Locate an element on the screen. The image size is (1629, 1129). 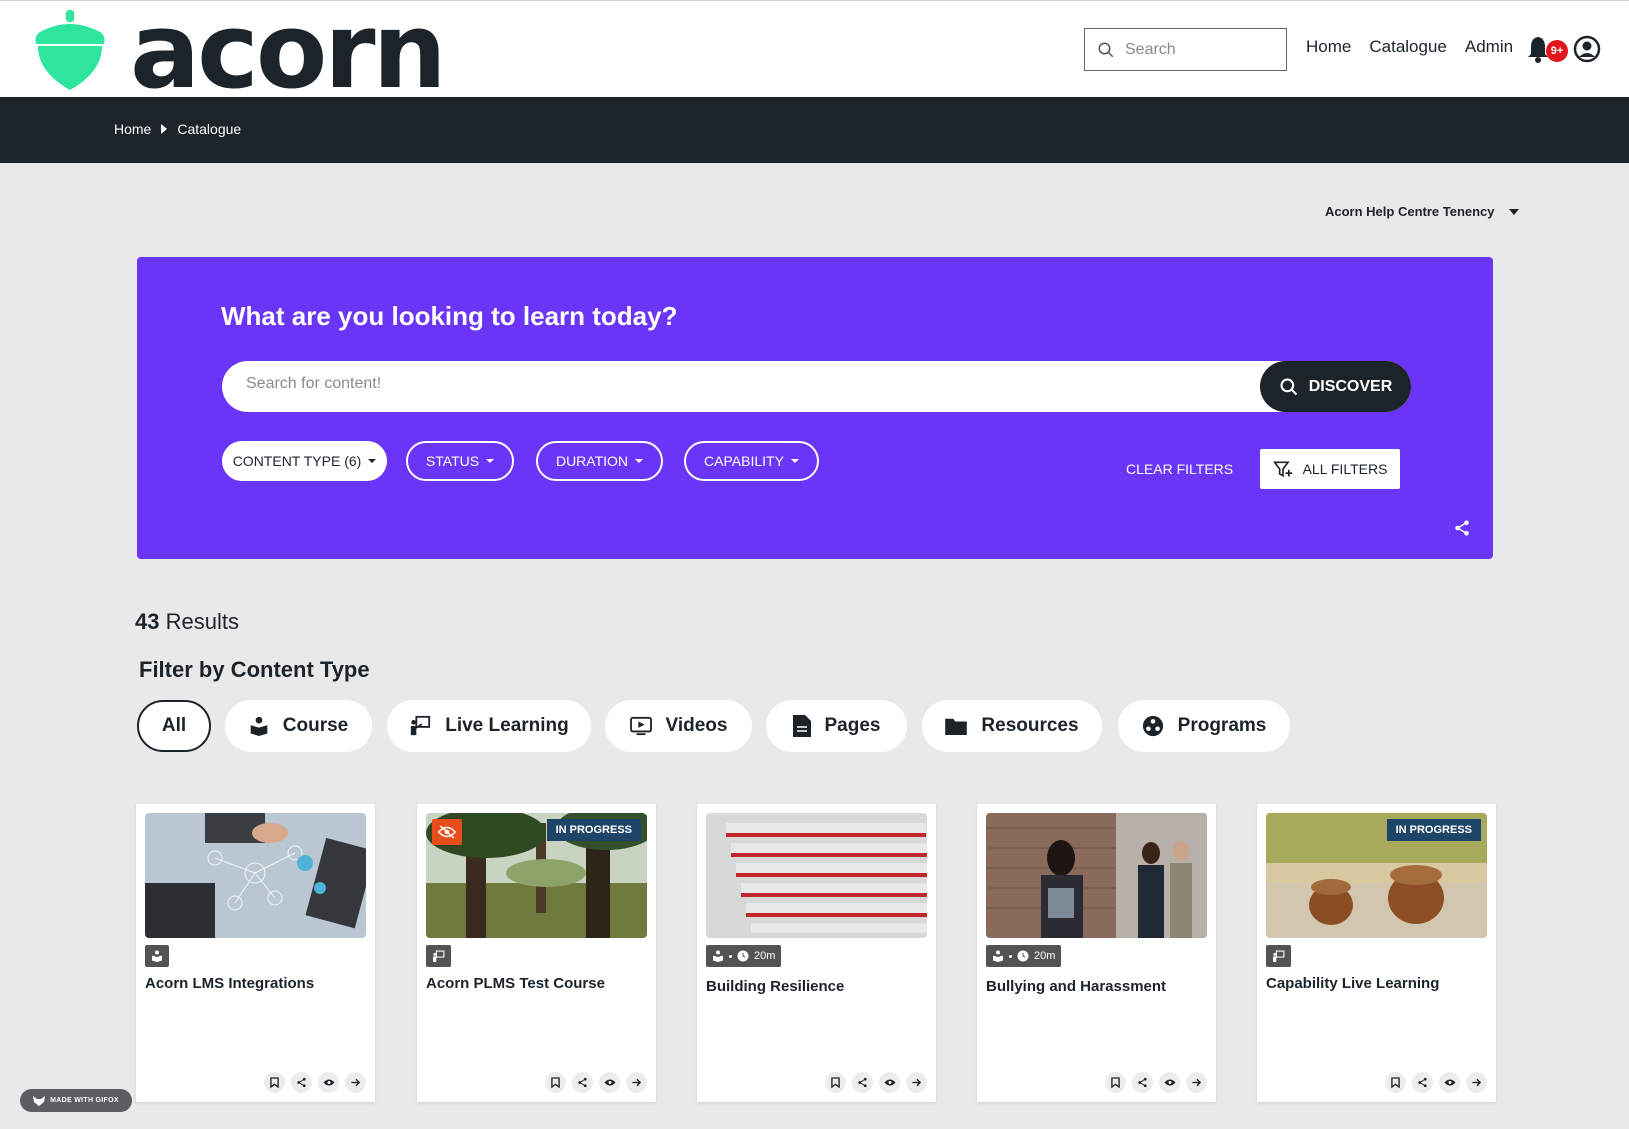
nav-catalogue: Catalogue is located at coordinates (1408, 47).